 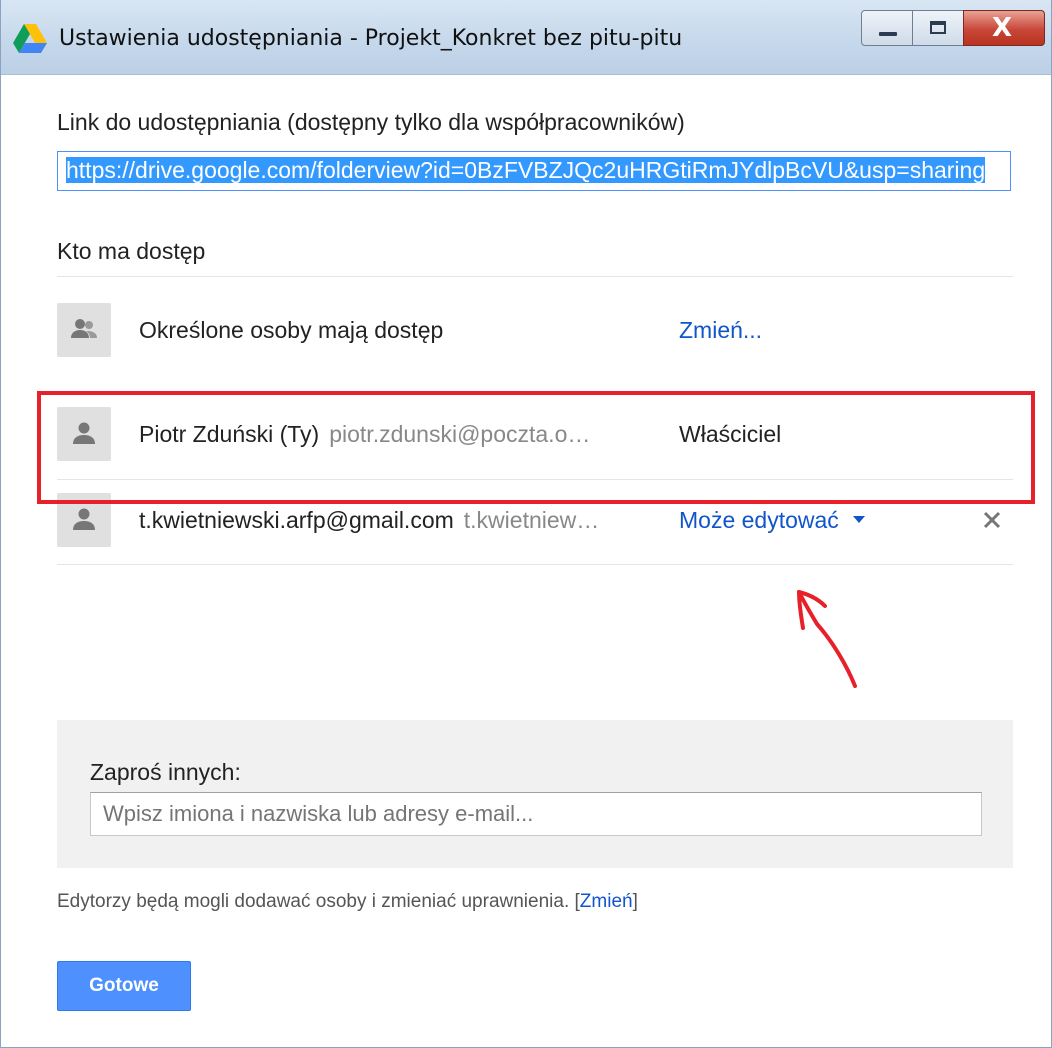 What do you see at coordinates (536, 814) in the screenshot?
I see `invite-input` at bounding box center [536, 814].